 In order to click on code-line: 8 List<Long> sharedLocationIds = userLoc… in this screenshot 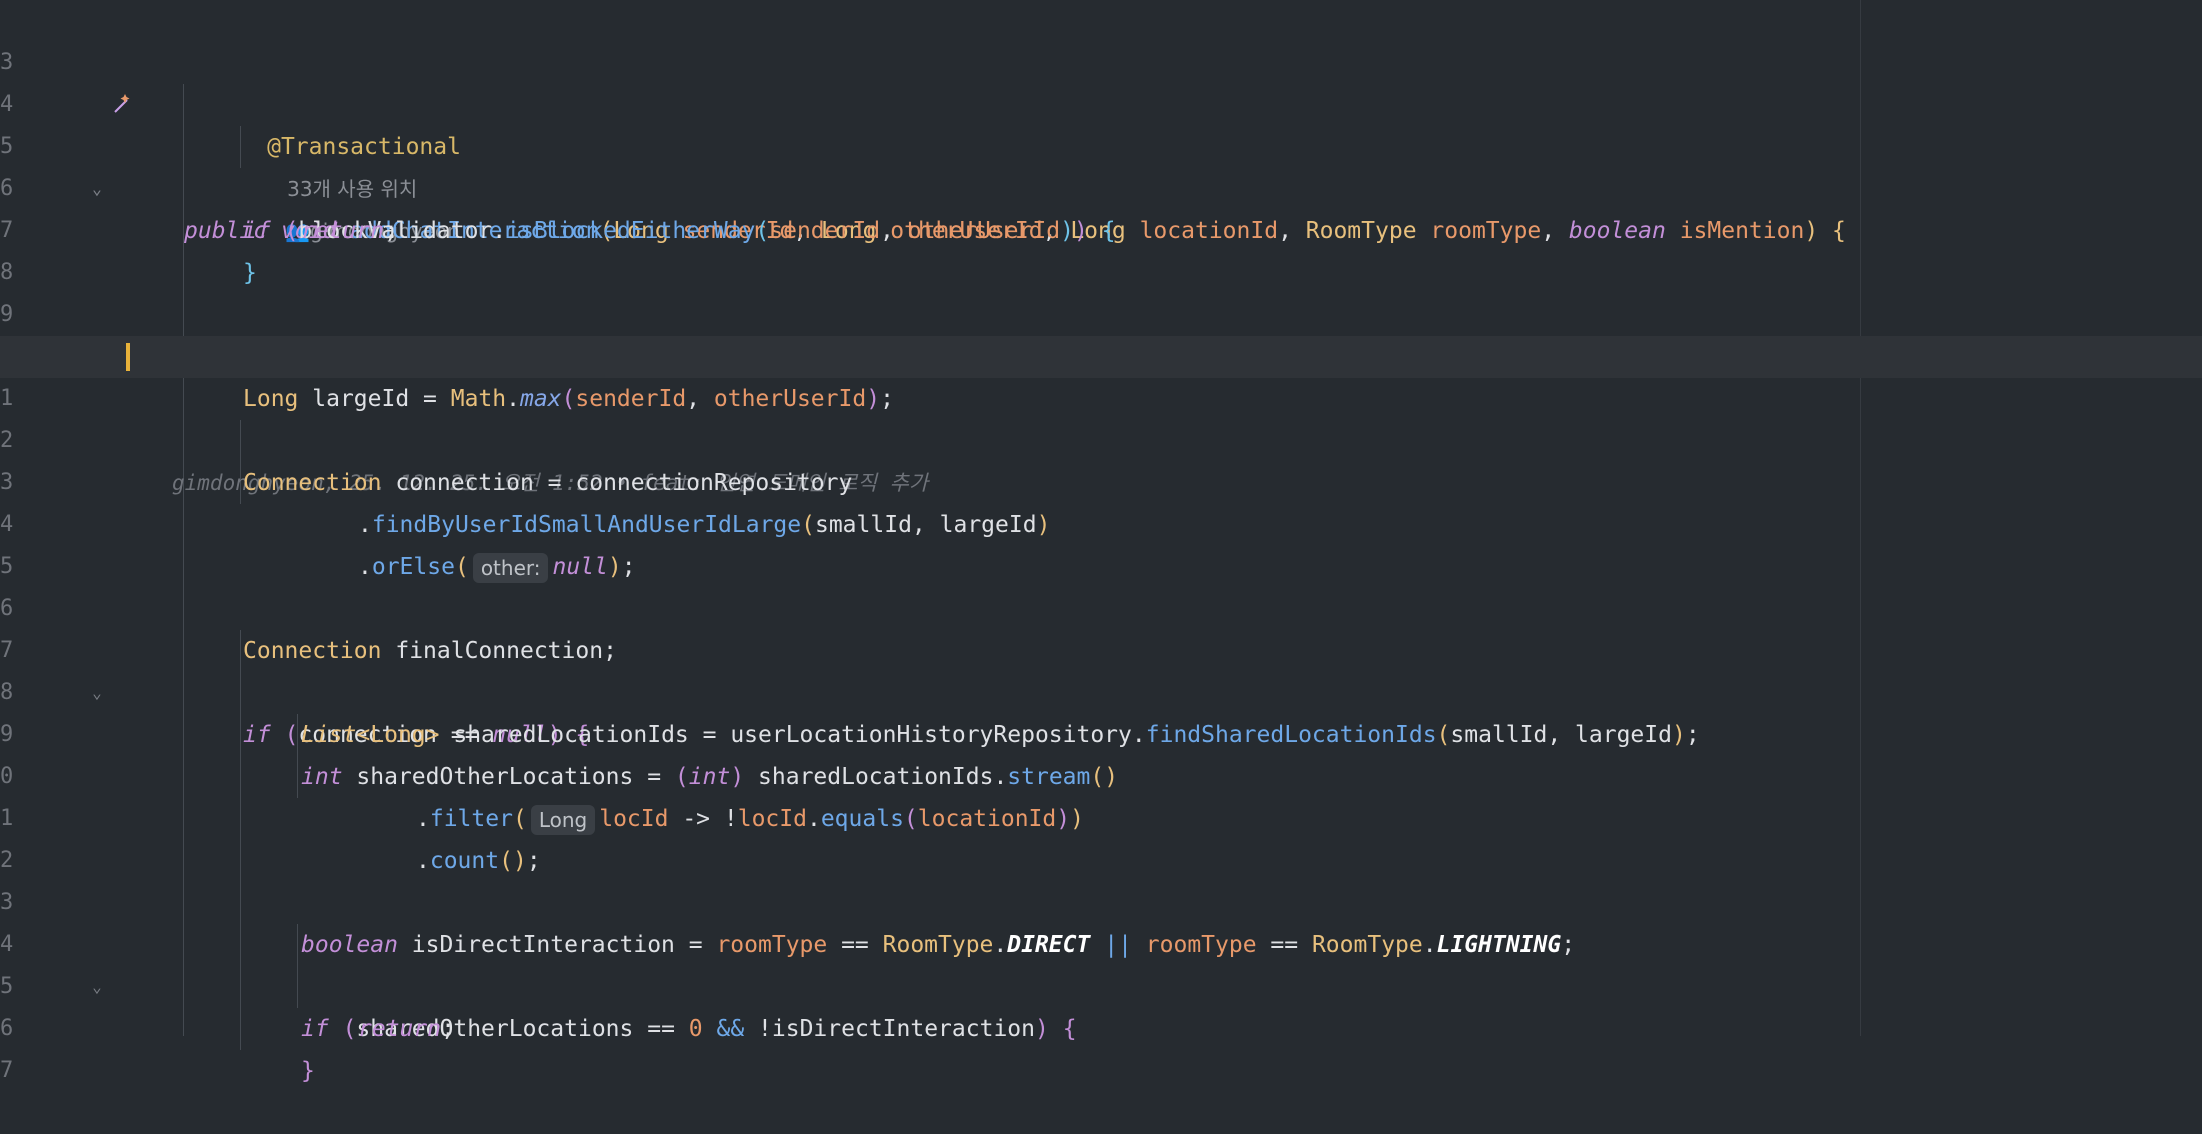, I will do `click(1101, 689)`.